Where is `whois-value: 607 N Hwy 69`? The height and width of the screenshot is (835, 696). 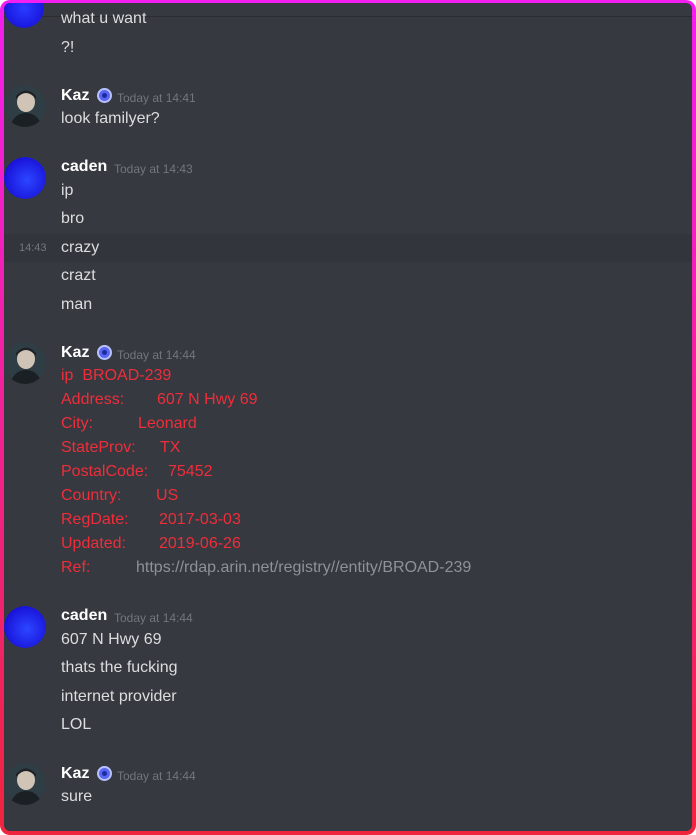 whois-value: 607 N Hwy 69 is located at coordinates (207, 399).